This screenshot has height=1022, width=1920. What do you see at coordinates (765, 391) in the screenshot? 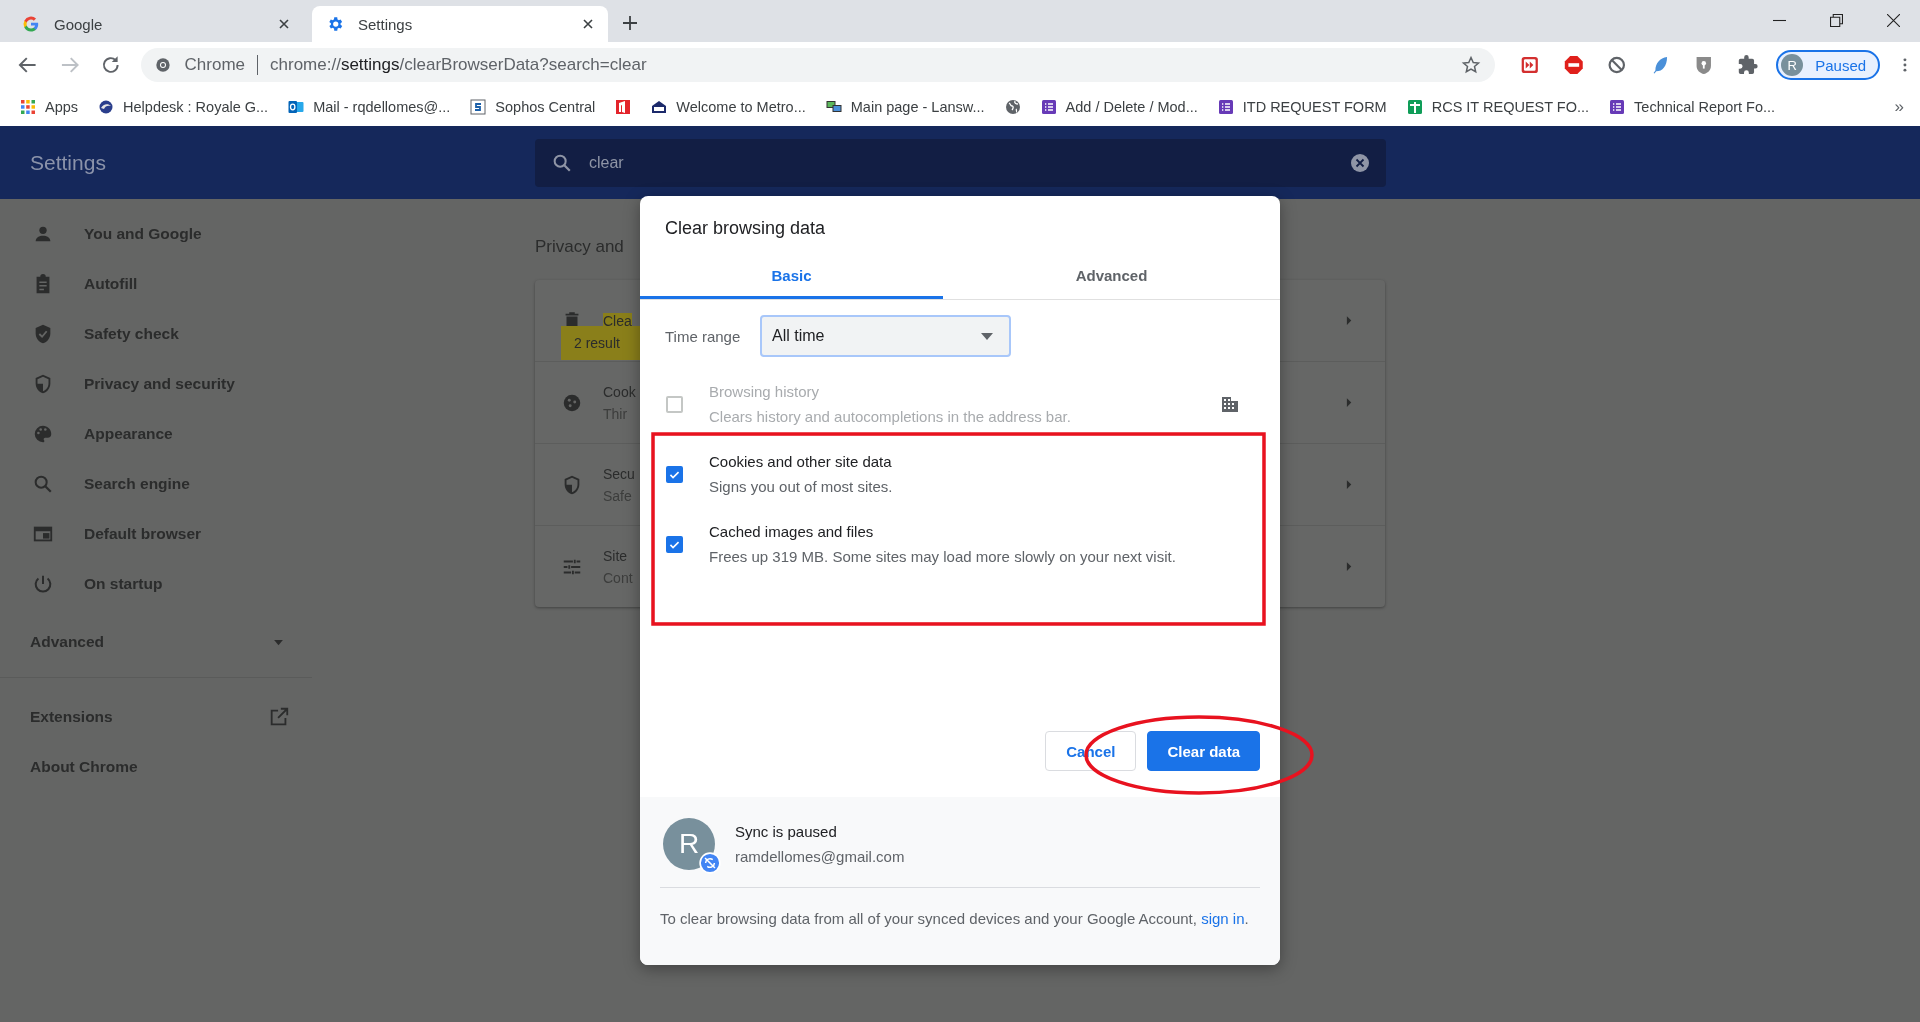
I see `option-title: Browsing history` at bounding box center [765, 391].